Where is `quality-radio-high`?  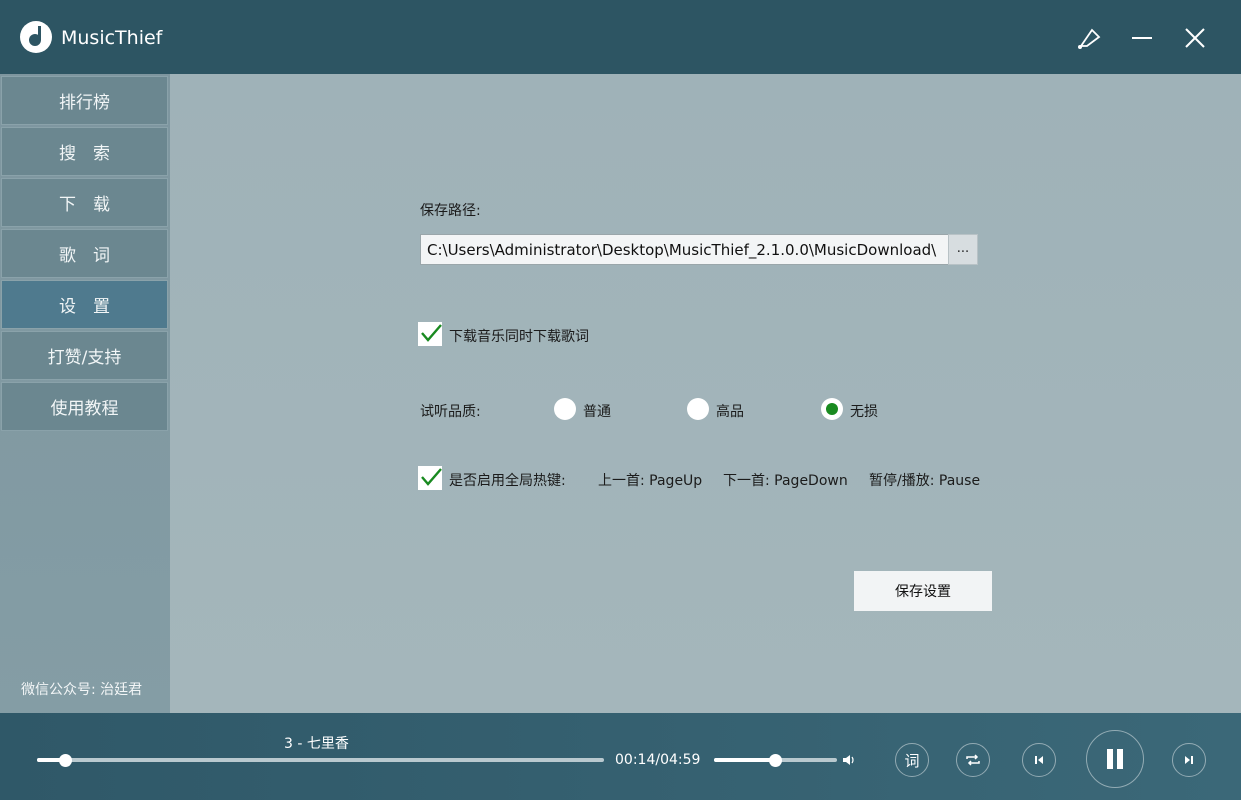 quality-radio-high is located at coordinates (698, 409).